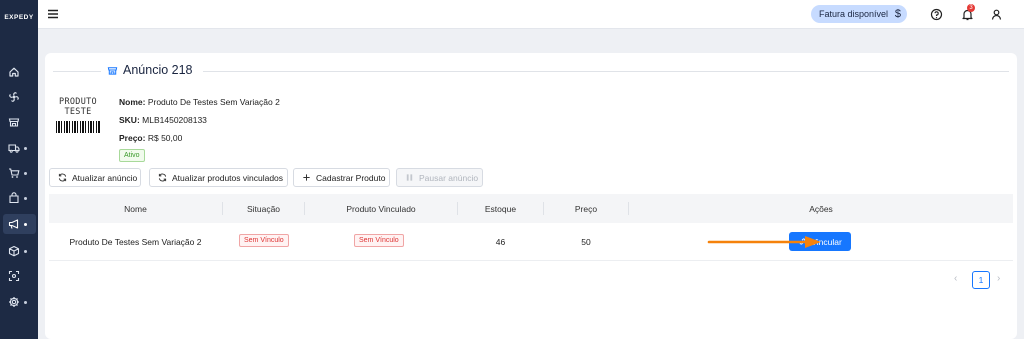  I want to click on app-logo: EXPEDY, so click(19, 17).